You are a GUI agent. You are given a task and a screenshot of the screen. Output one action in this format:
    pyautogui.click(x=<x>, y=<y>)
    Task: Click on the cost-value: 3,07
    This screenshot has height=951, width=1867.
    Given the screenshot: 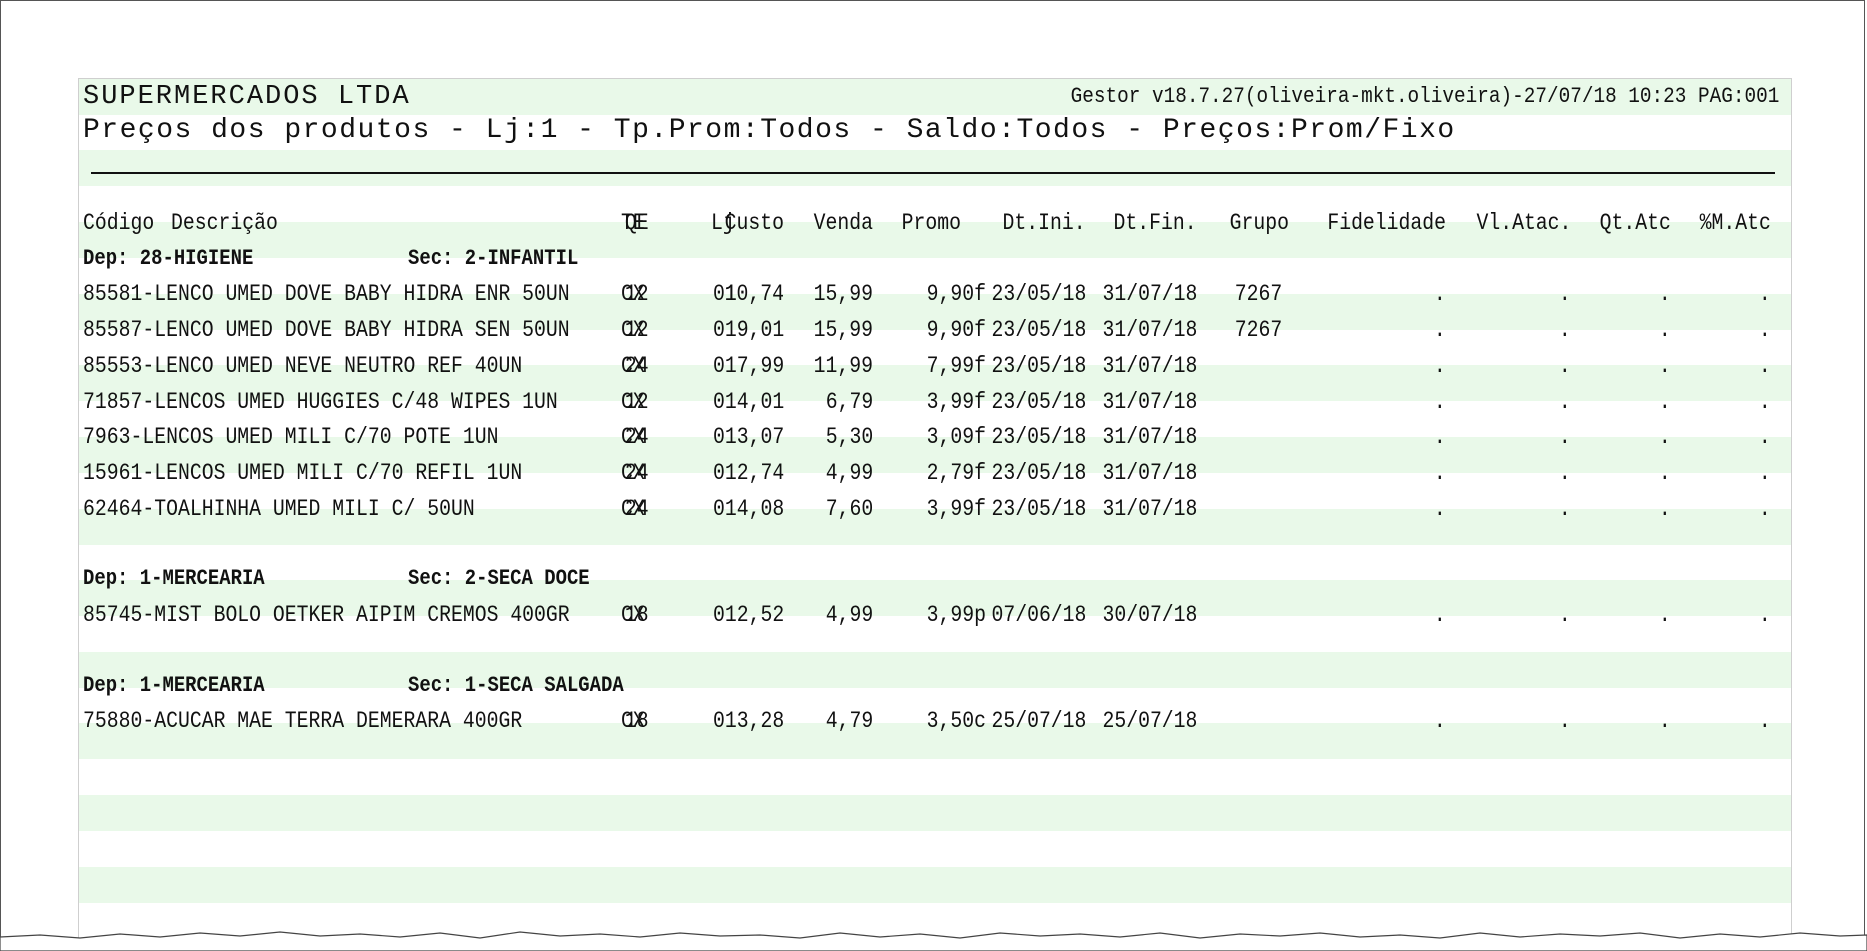 What is the action you would take?
    pyautogui.click(x=760, y=437)
    